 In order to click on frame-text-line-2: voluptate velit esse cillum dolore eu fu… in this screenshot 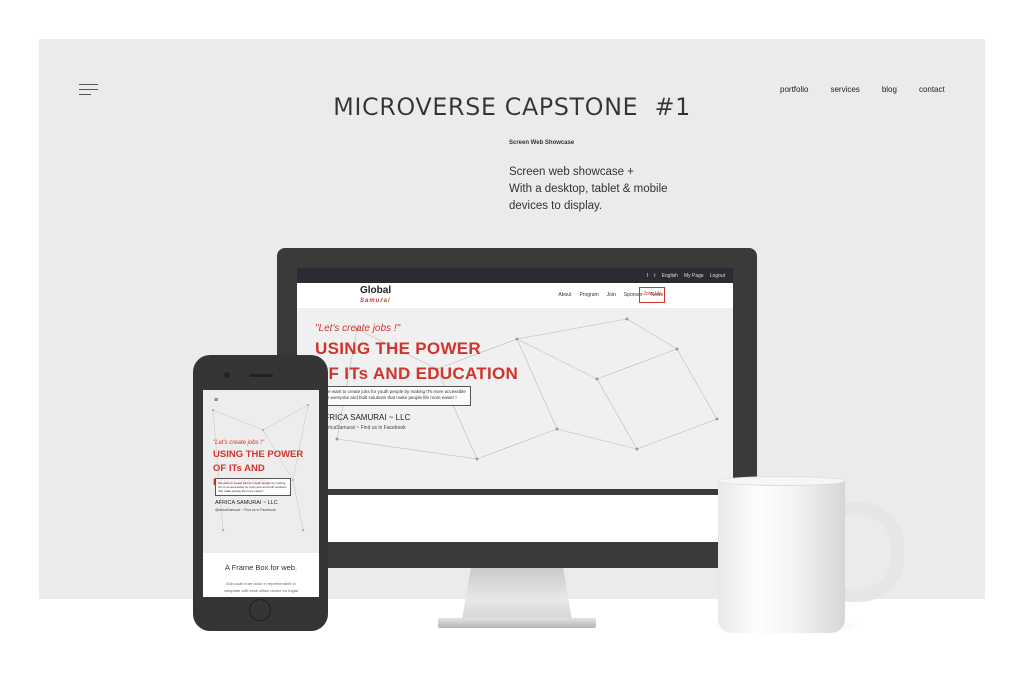, I will do `click(261, 590)`.